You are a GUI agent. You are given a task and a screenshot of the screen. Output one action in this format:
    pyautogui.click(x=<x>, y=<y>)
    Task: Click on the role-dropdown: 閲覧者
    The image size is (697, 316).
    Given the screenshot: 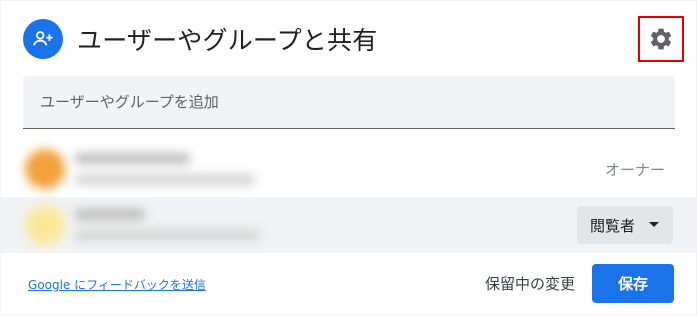 What is the action you would take?
    pyautogui.click(x=625, y=225)
    